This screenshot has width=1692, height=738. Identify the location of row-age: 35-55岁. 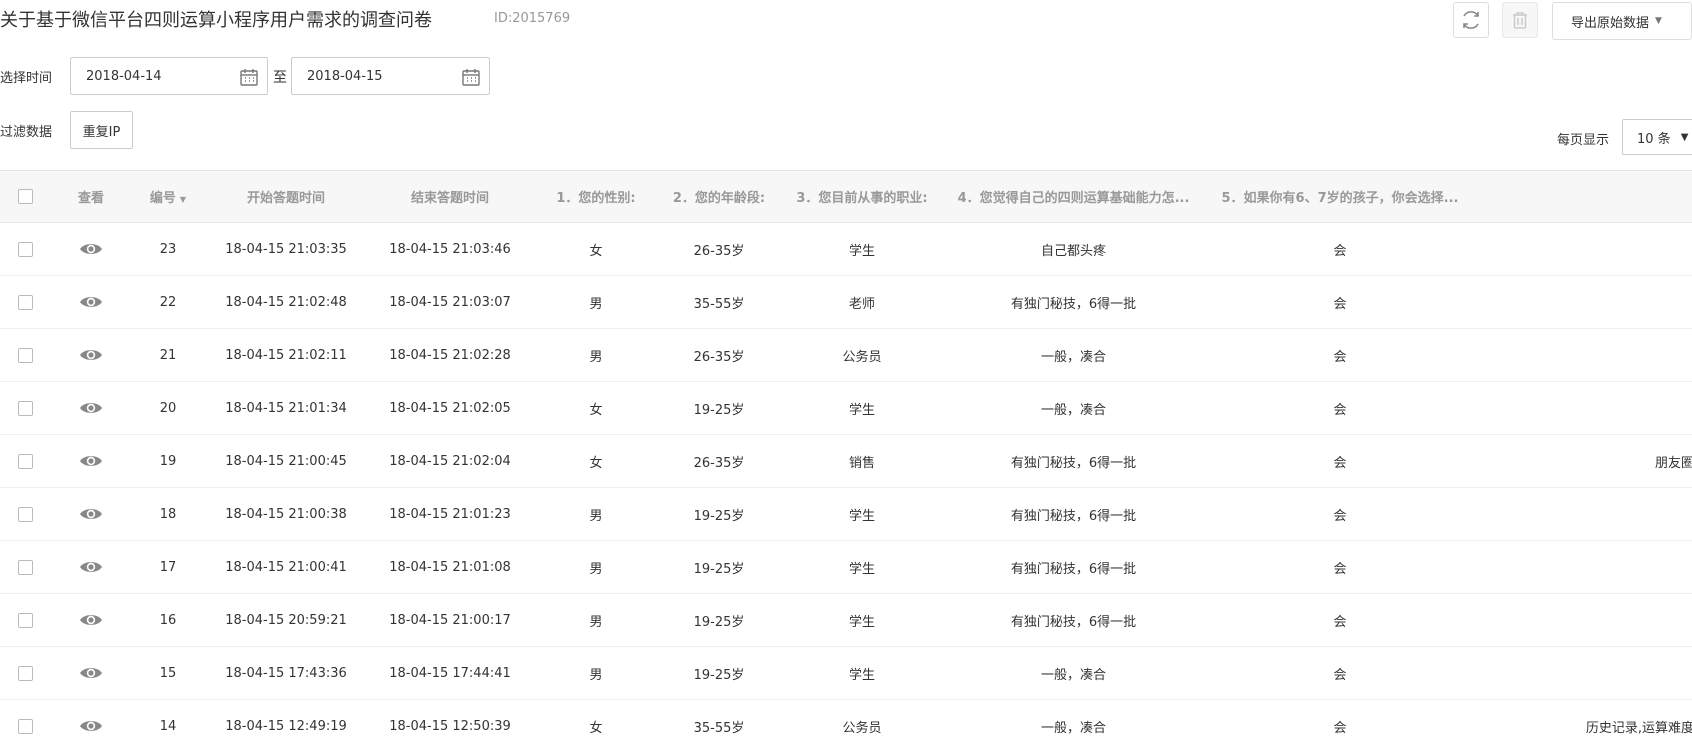
(719, 728).